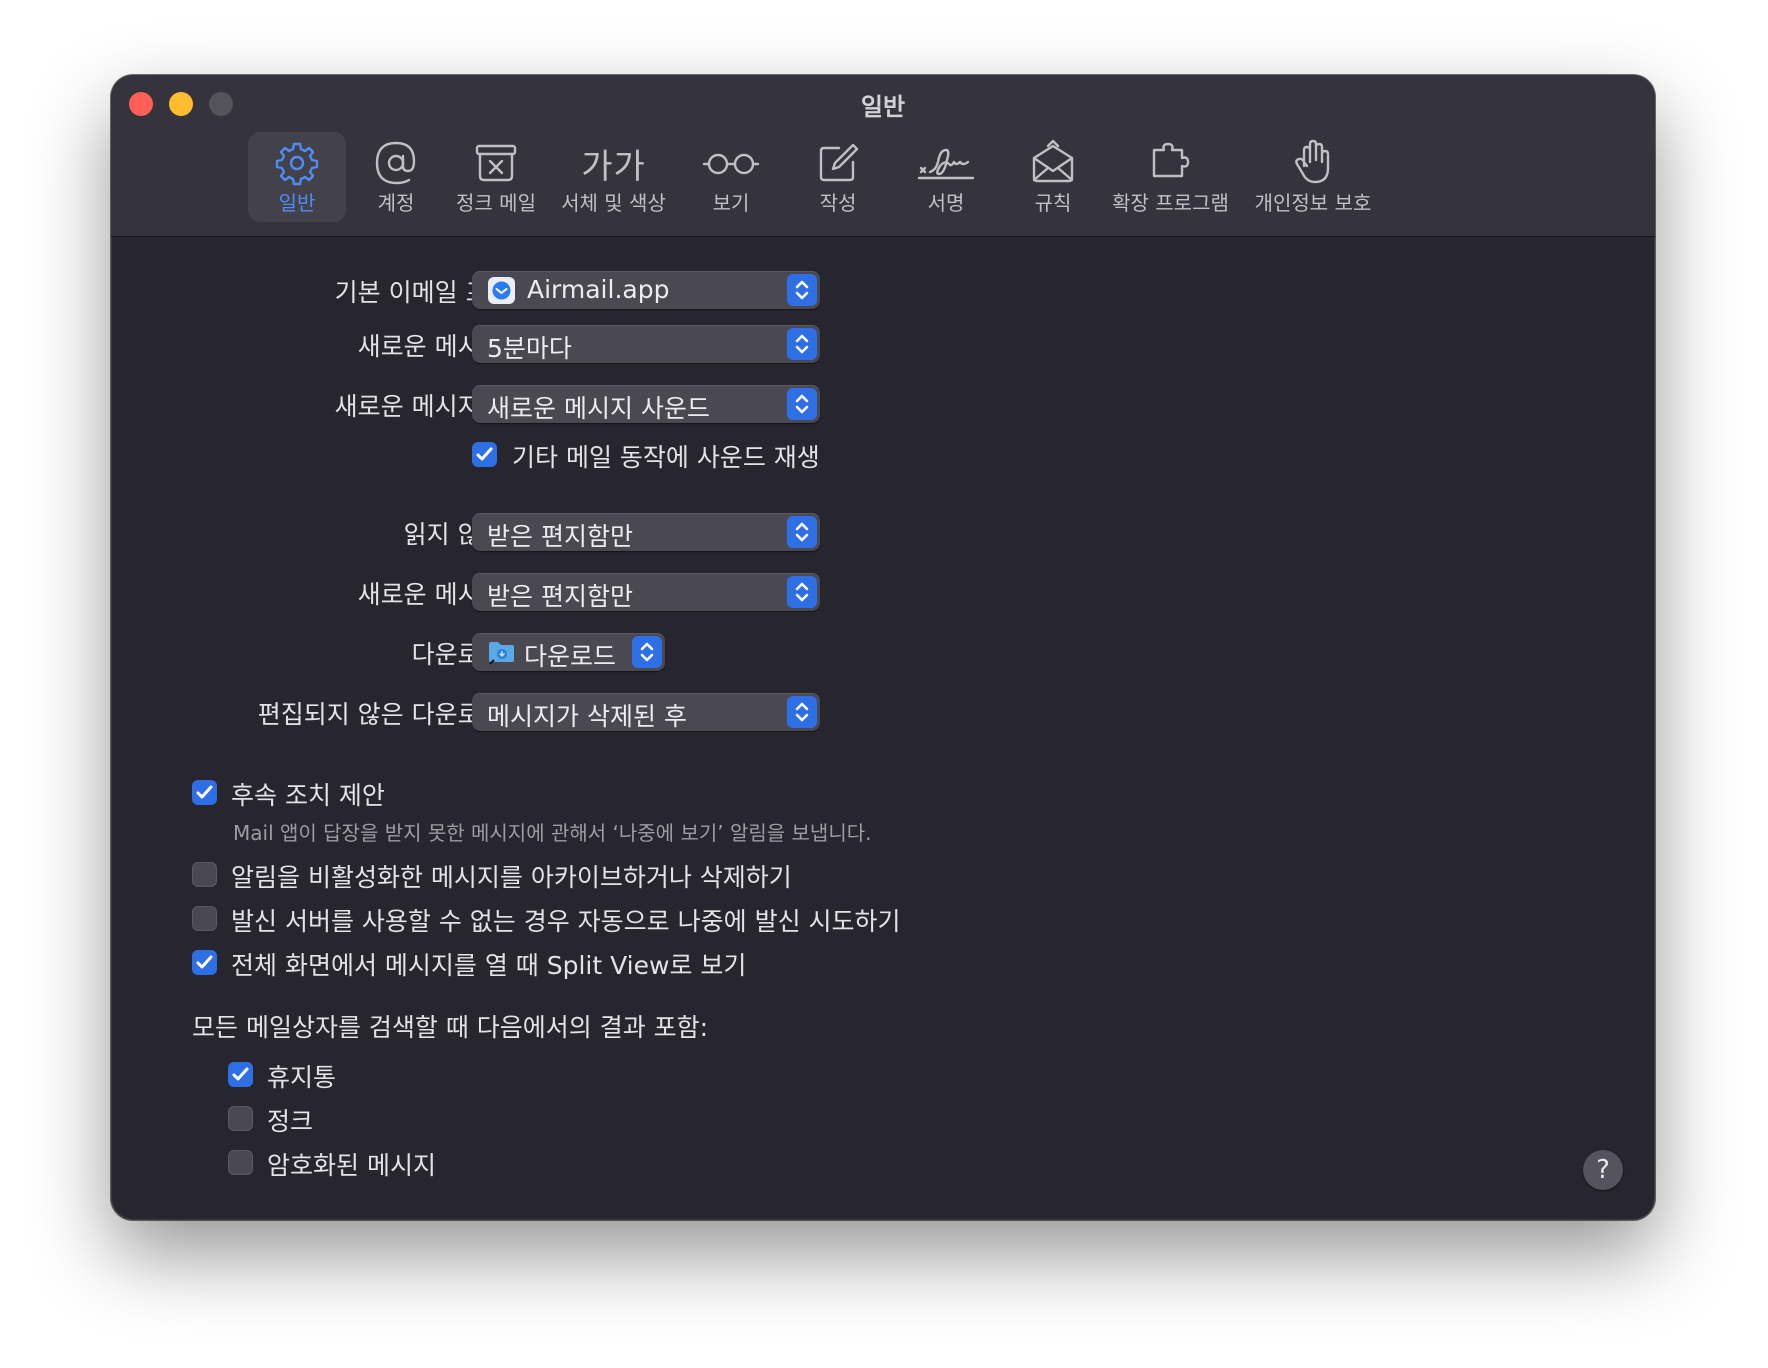 This screenshot has height=1368, width=1768. Describe the element at coordinates (204, 874) in the screenshot. I see `archive-muted-checkbox` at that location.